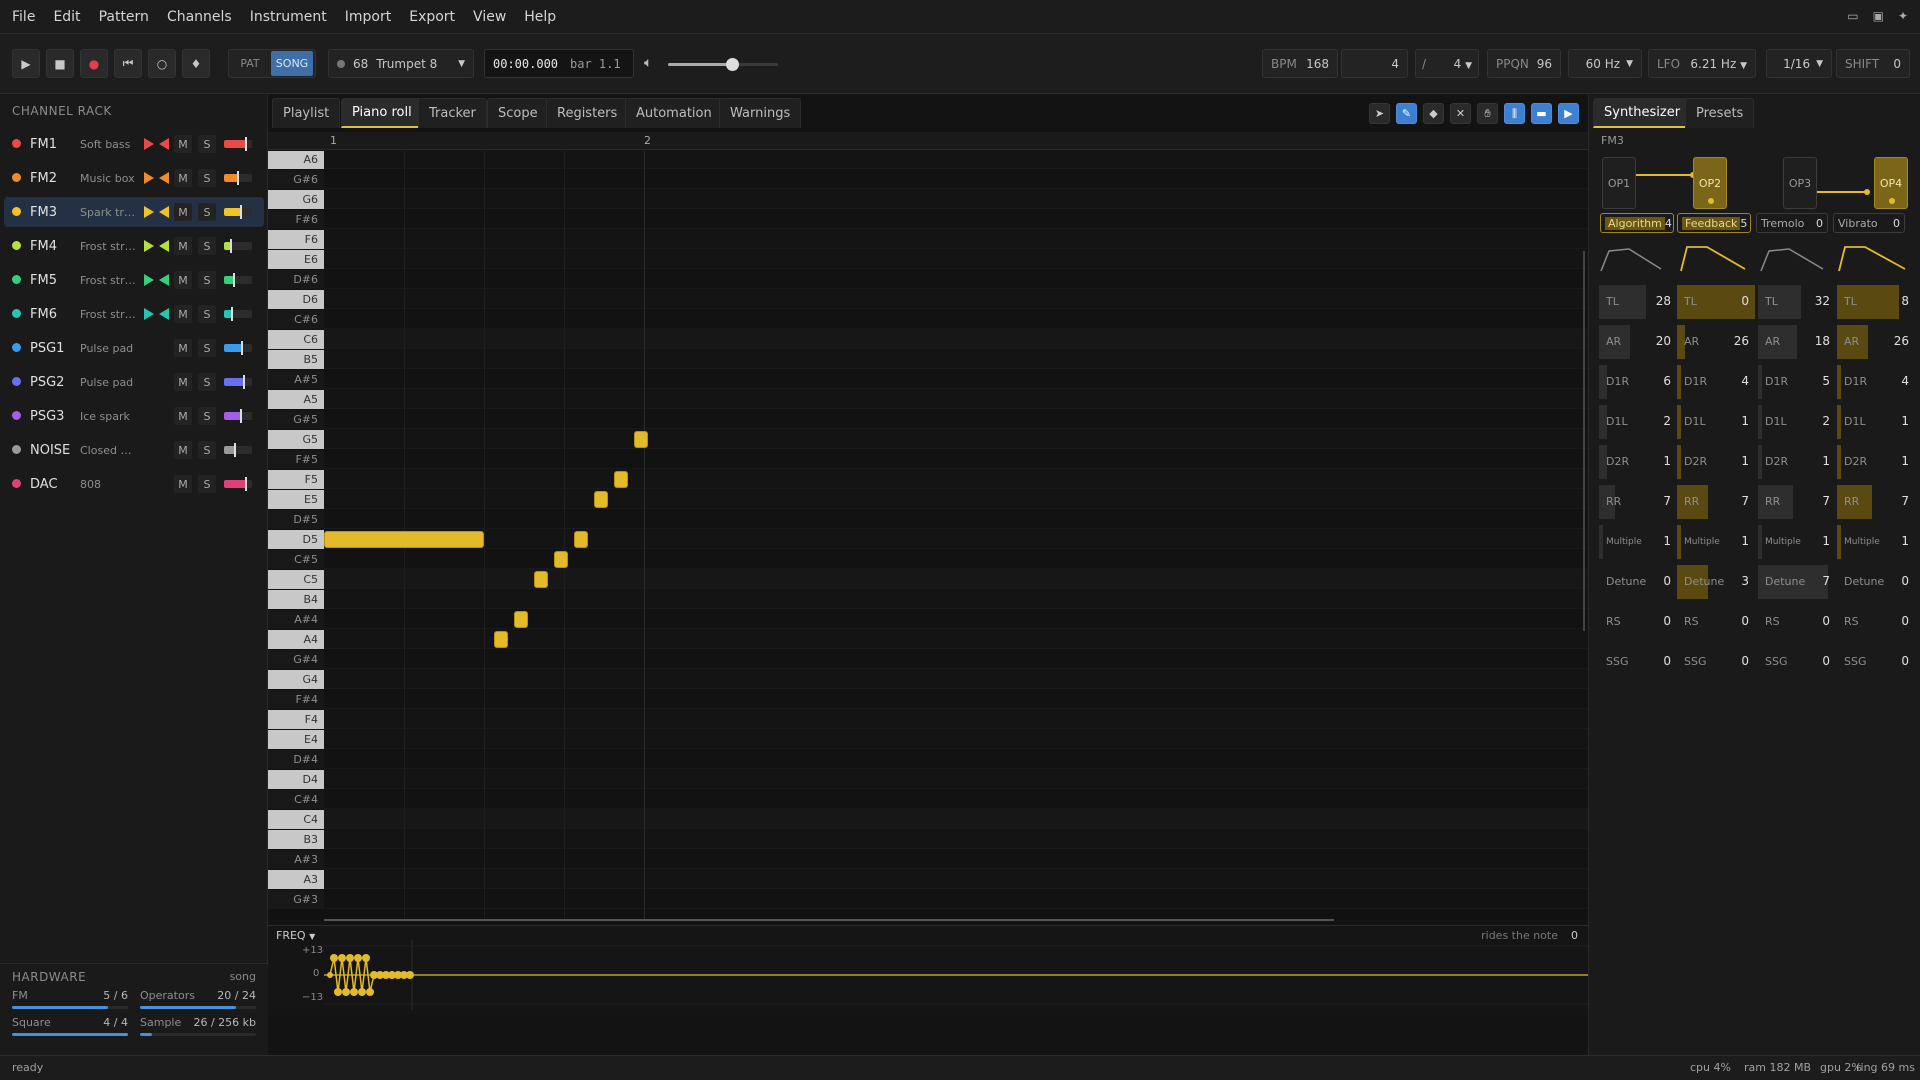 Image resolution: width=1920 pixels, height=1080 pixels. What do you see at coordinates (1797, 542) in the screenshot?
I see `param-multiple-op3: Multiple 1` at bounding box center [1797, 542].